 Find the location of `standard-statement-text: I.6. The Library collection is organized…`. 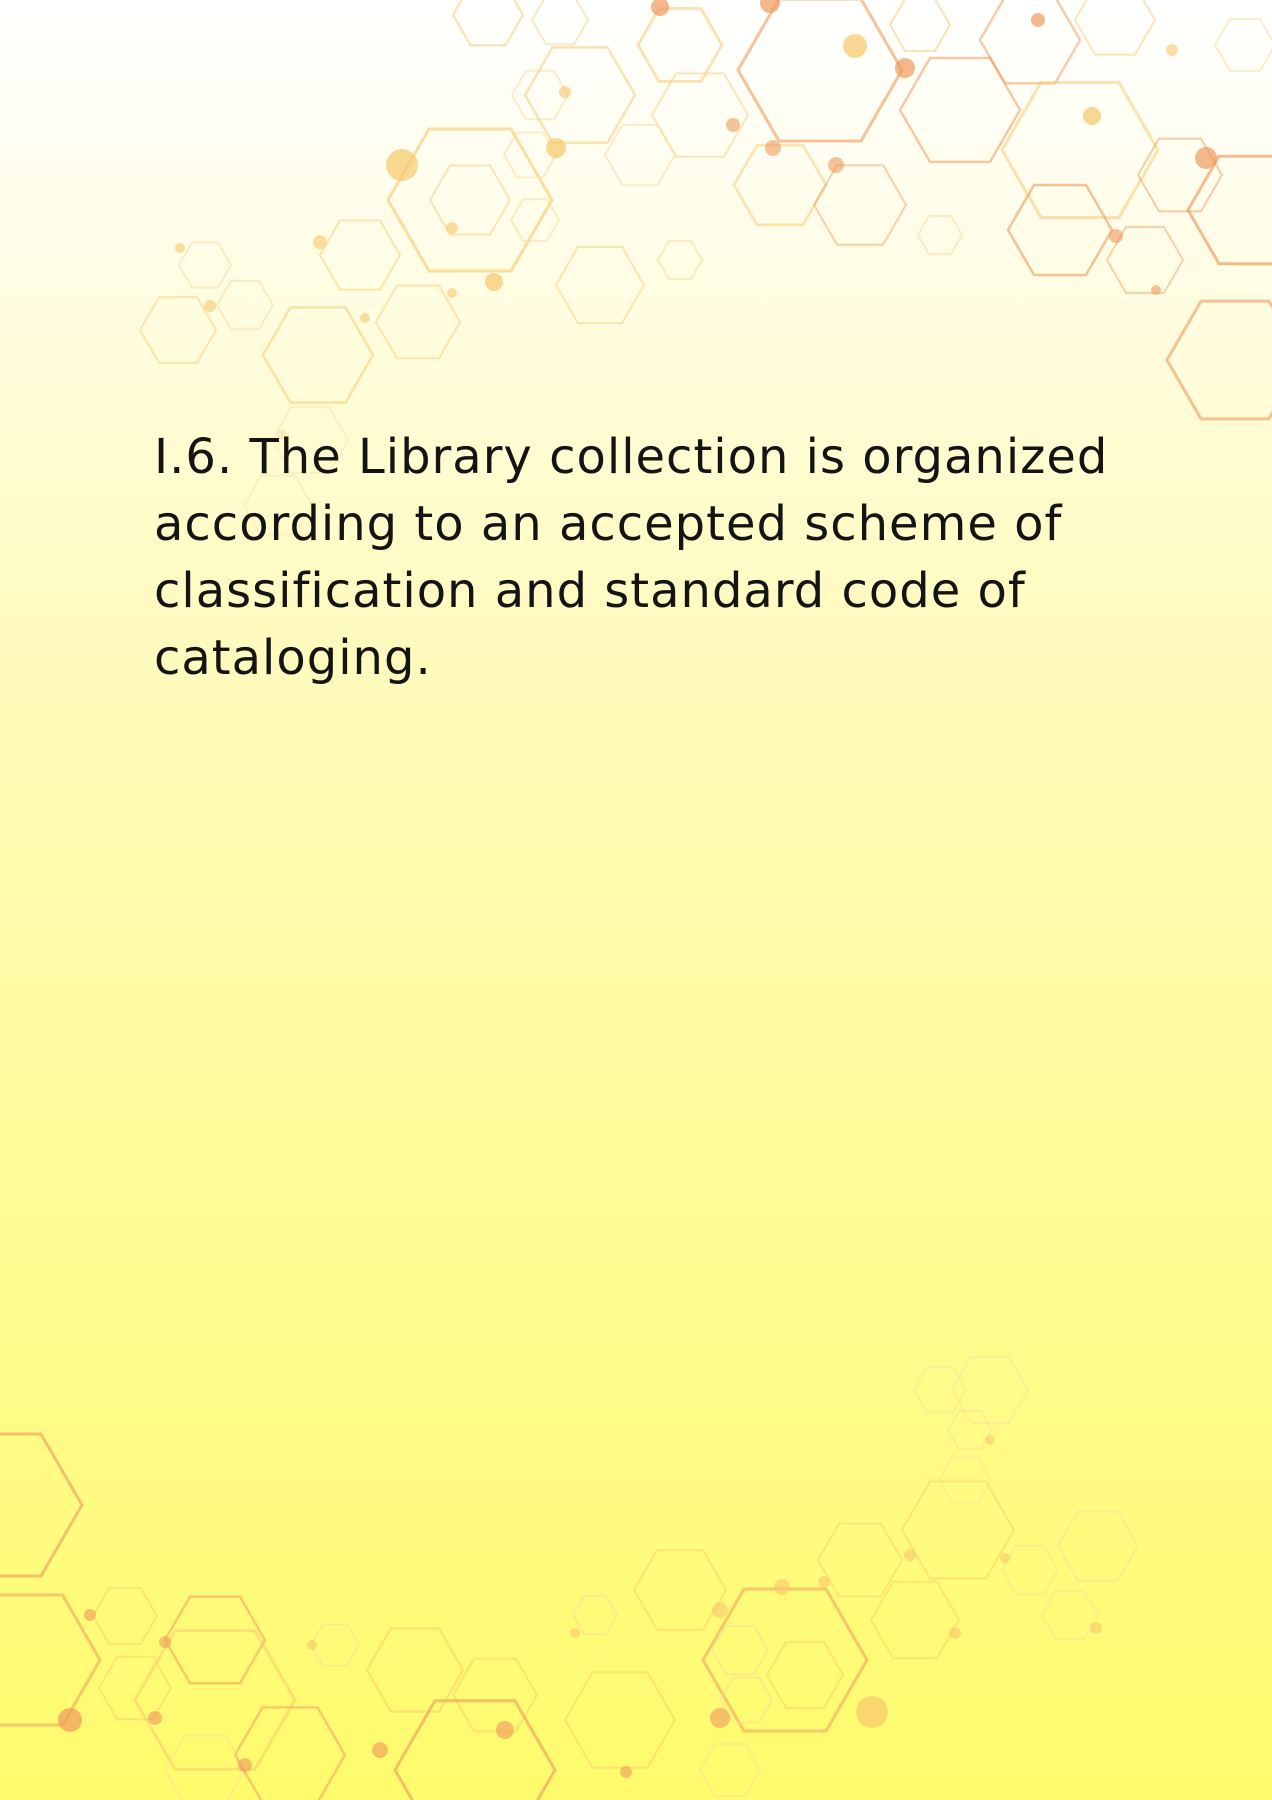

standard-statement-text: I.6. The Library collection is organized… is located at coordinates (631, 557).